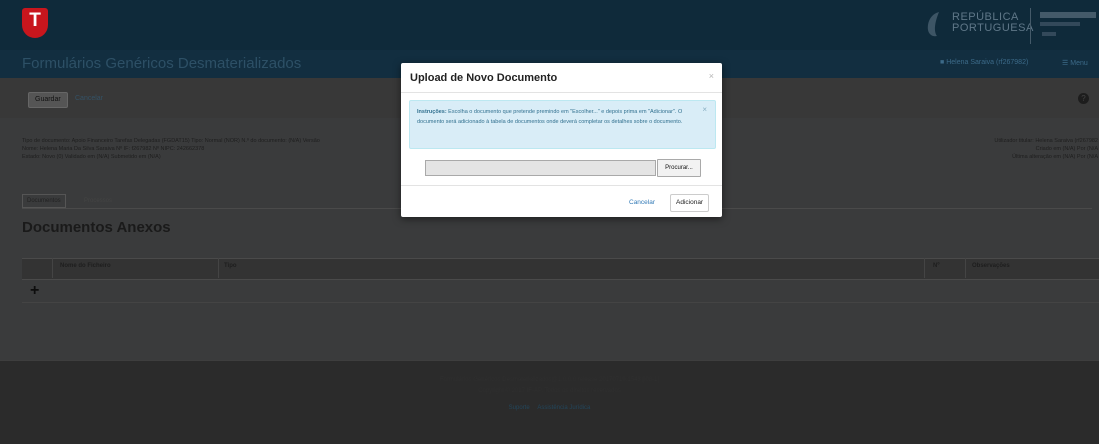  What do you see at coordinates (690, 203) in the screenshot?
I see `dialog-add-button: Adicionar` at bounding box center [690, 203].